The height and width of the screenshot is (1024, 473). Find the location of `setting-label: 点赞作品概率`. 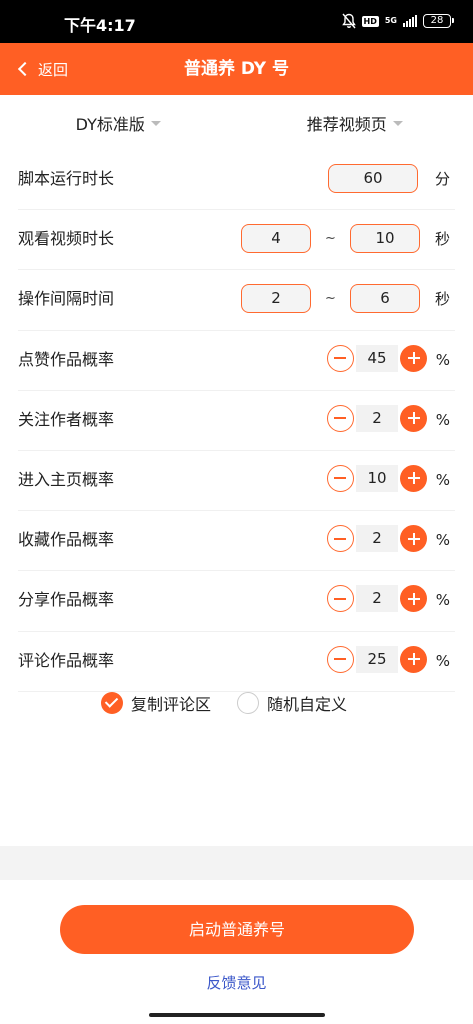

setting-label: 点赞作品概率 is located at coordinates (66, 359).